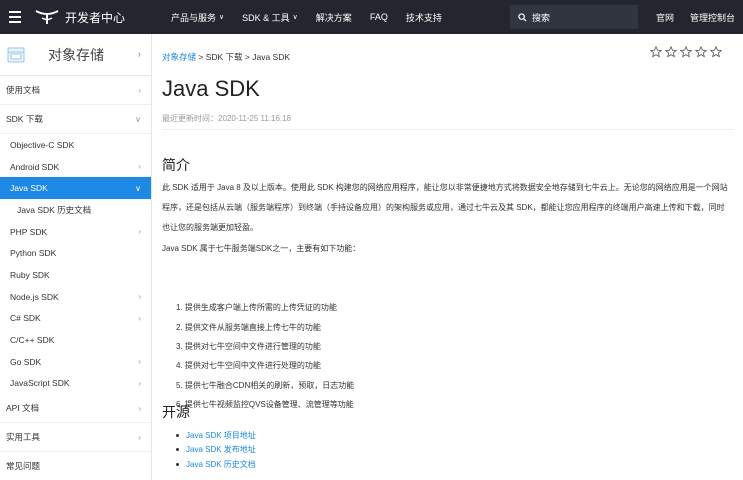 The height and width of the screenshot is (480, 743). Describe the element at coordinates (665, 17) in the screenshot. I see `official-site-link: 官网` at that location.